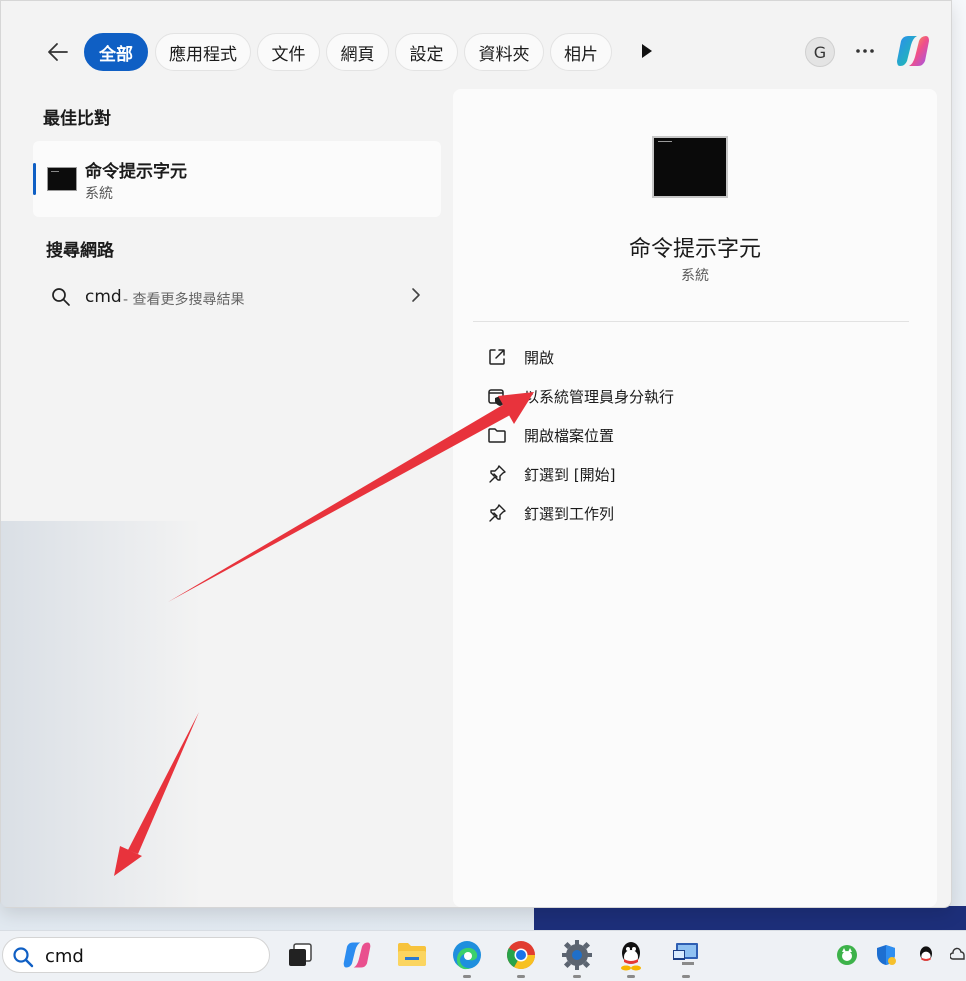 This screenshot has width=966, height=981. I want to click on taskbar-search-box, so click(136, 955).